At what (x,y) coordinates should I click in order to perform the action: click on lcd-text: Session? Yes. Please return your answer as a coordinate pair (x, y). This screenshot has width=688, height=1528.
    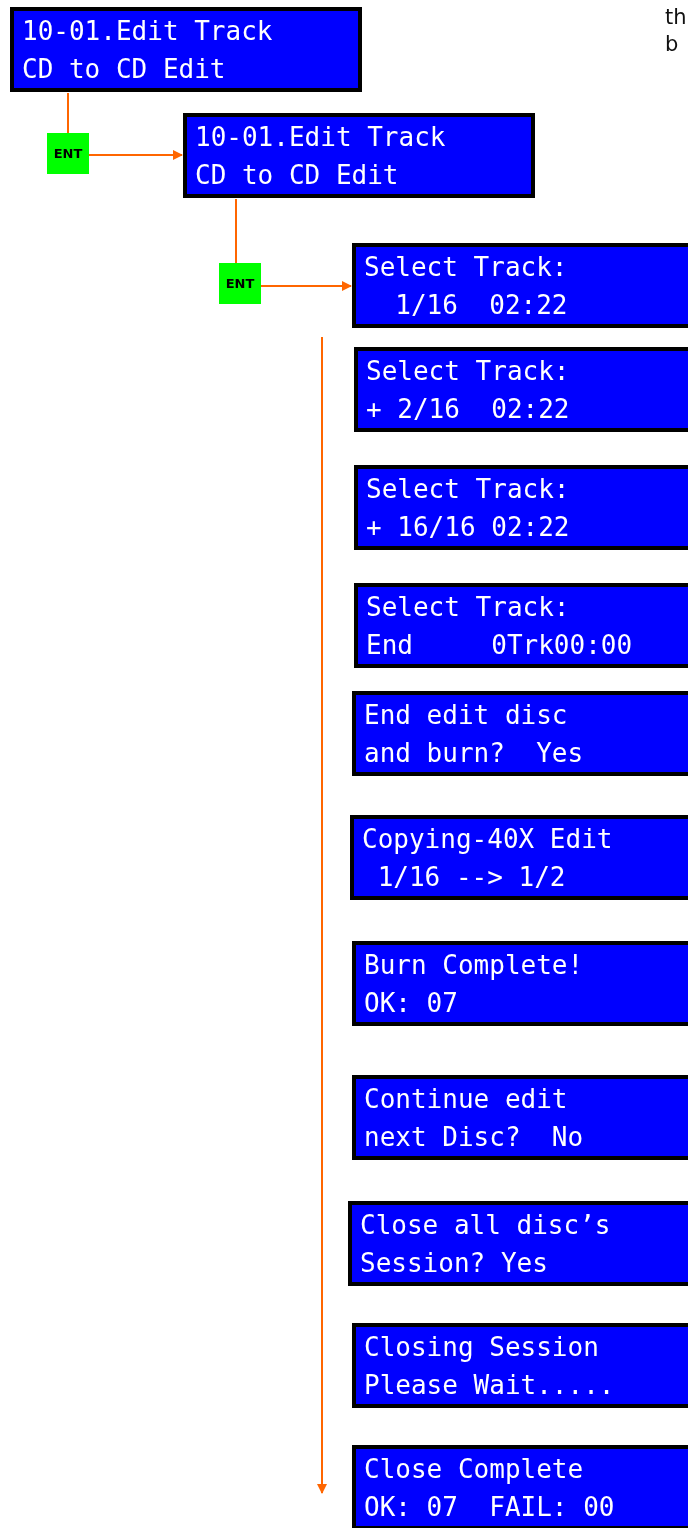
    Looking at the image, I should click on (454, 1263).